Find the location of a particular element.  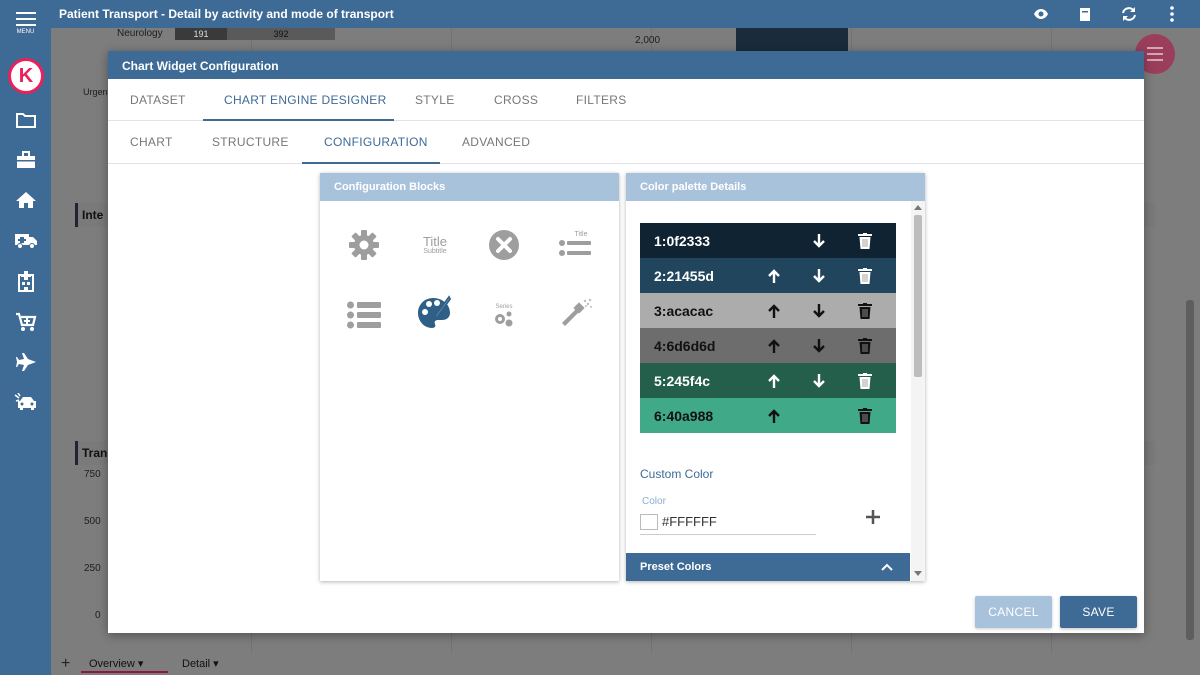

tab-overview-label: Overview is located at coordinates (112, 664).